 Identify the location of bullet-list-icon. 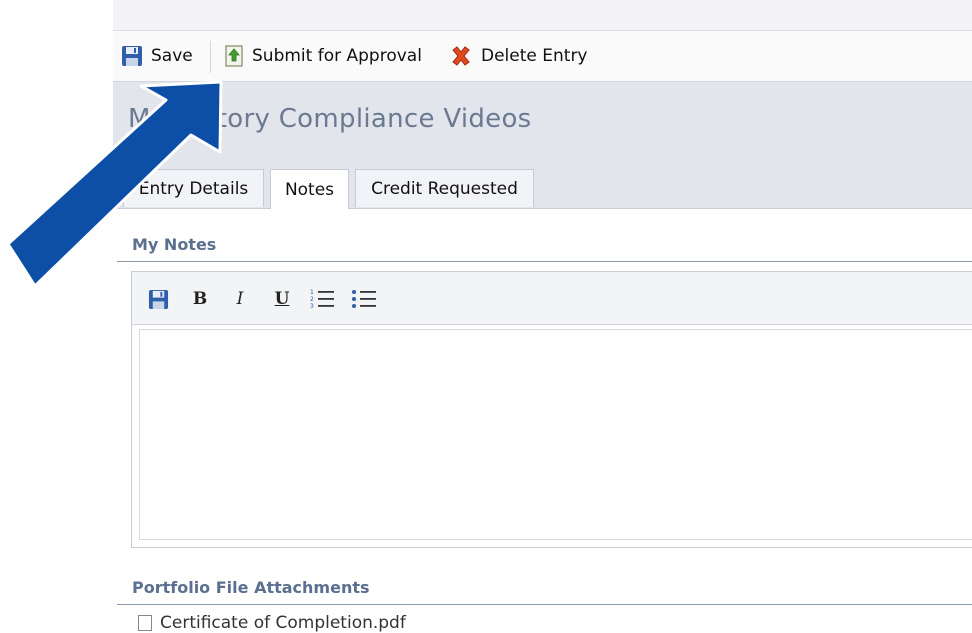
(364, 299).